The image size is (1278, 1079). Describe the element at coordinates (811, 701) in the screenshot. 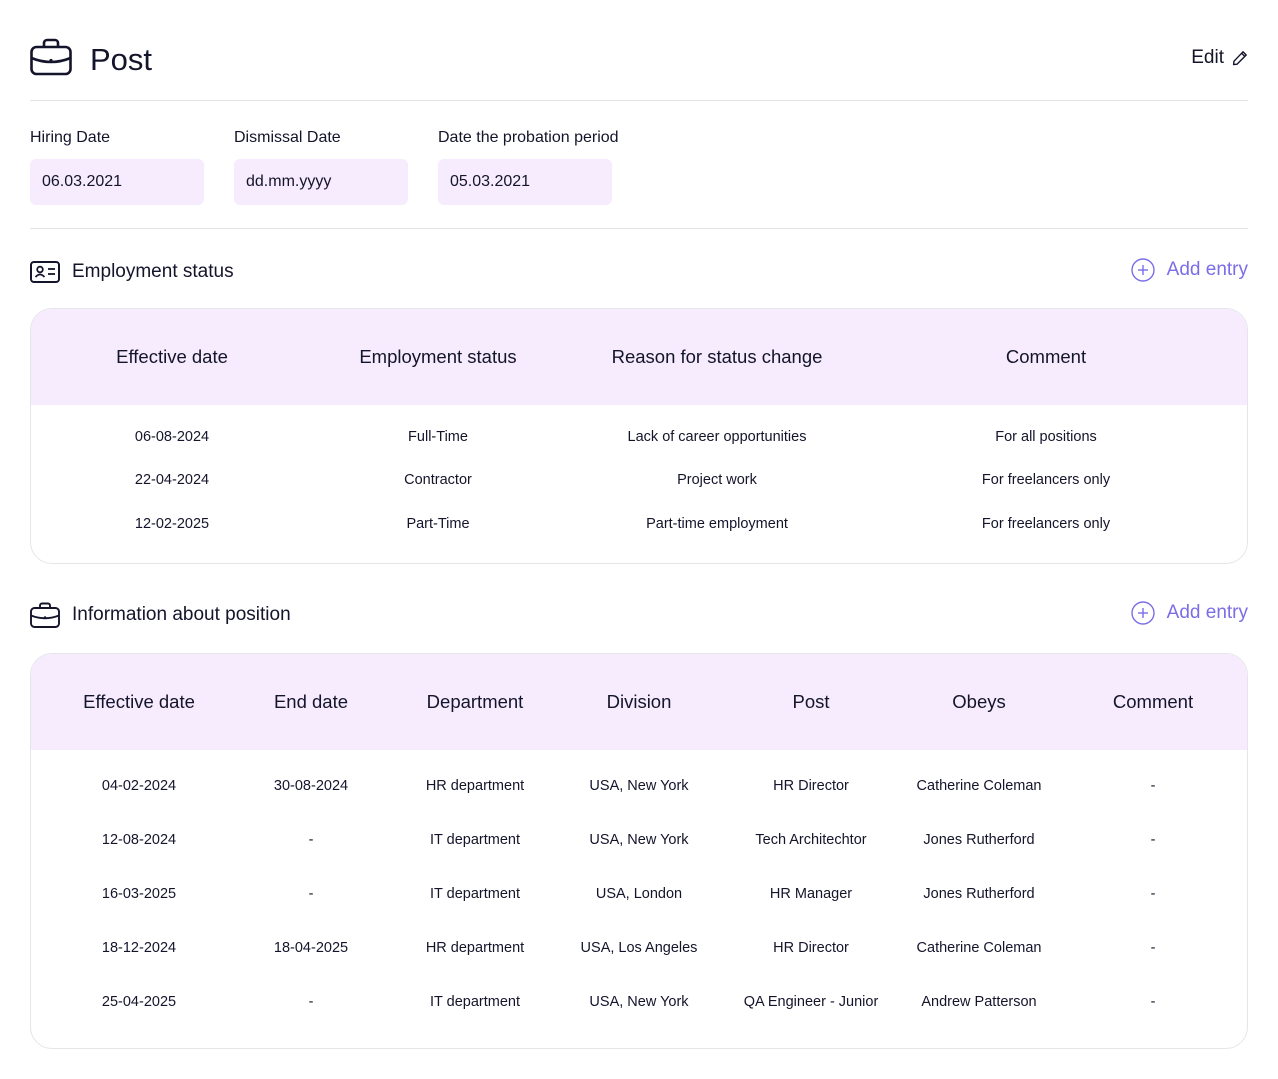

I see `column-header: Post` at that location.